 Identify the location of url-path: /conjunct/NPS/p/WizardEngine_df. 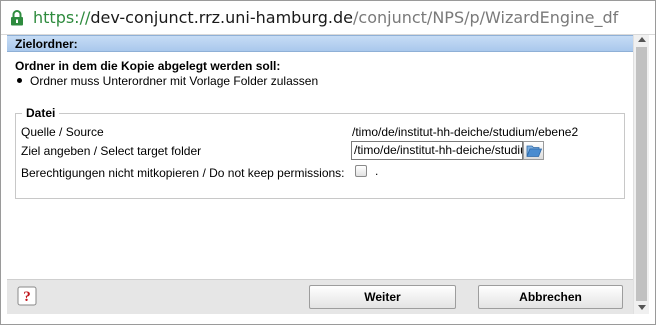
(486, 17).